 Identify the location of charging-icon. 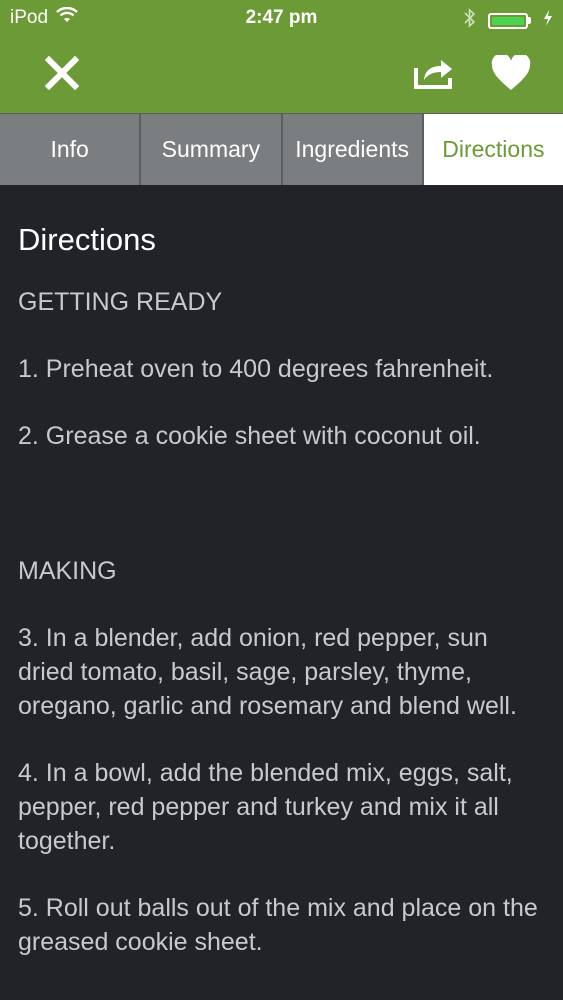
(548, 20).